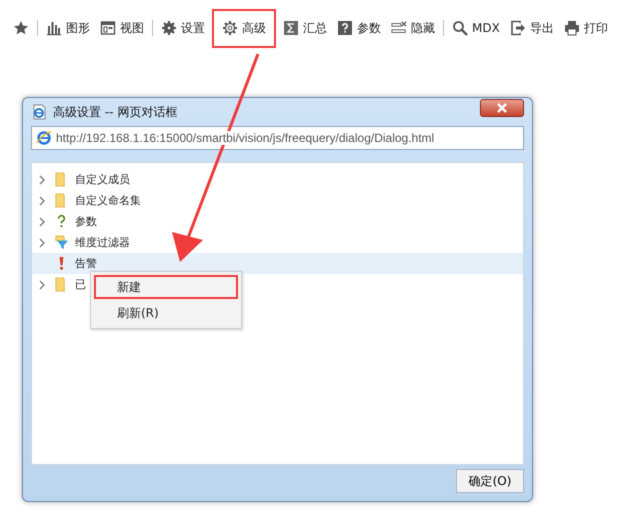 The image size is (637, 520). What do you see at coordinates (166, 287) in the screenshot?
I see `menu-item: 新建` at bounding box center [166, 287].